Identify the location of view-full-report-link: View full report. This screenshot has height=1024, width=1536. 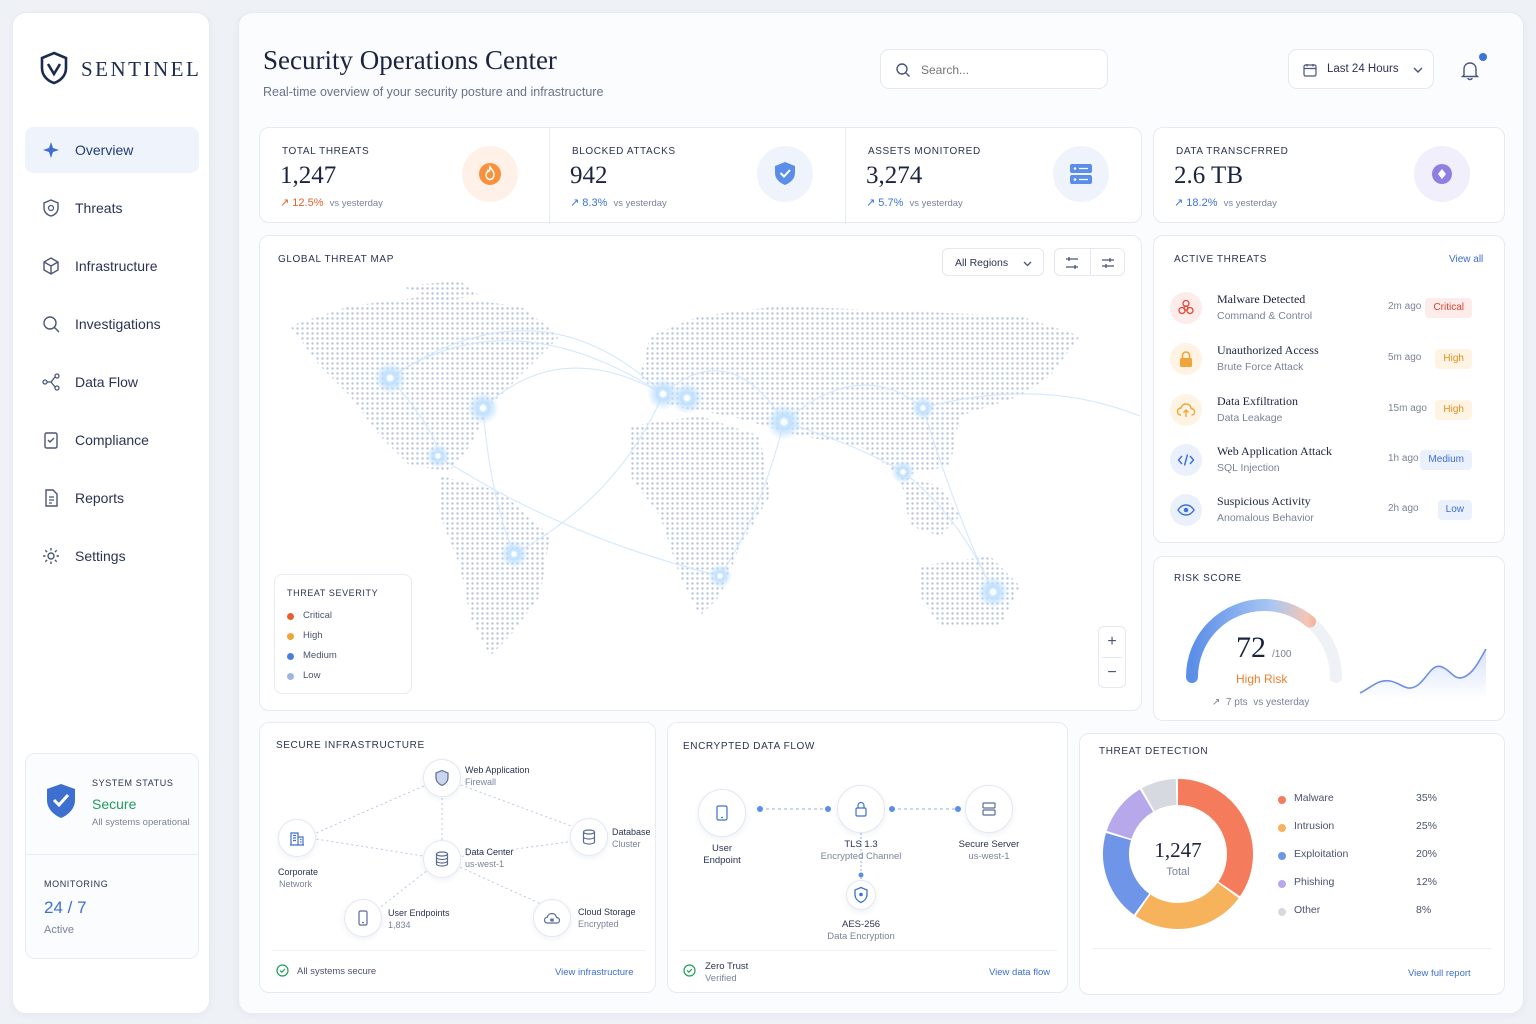
(1439, 973).